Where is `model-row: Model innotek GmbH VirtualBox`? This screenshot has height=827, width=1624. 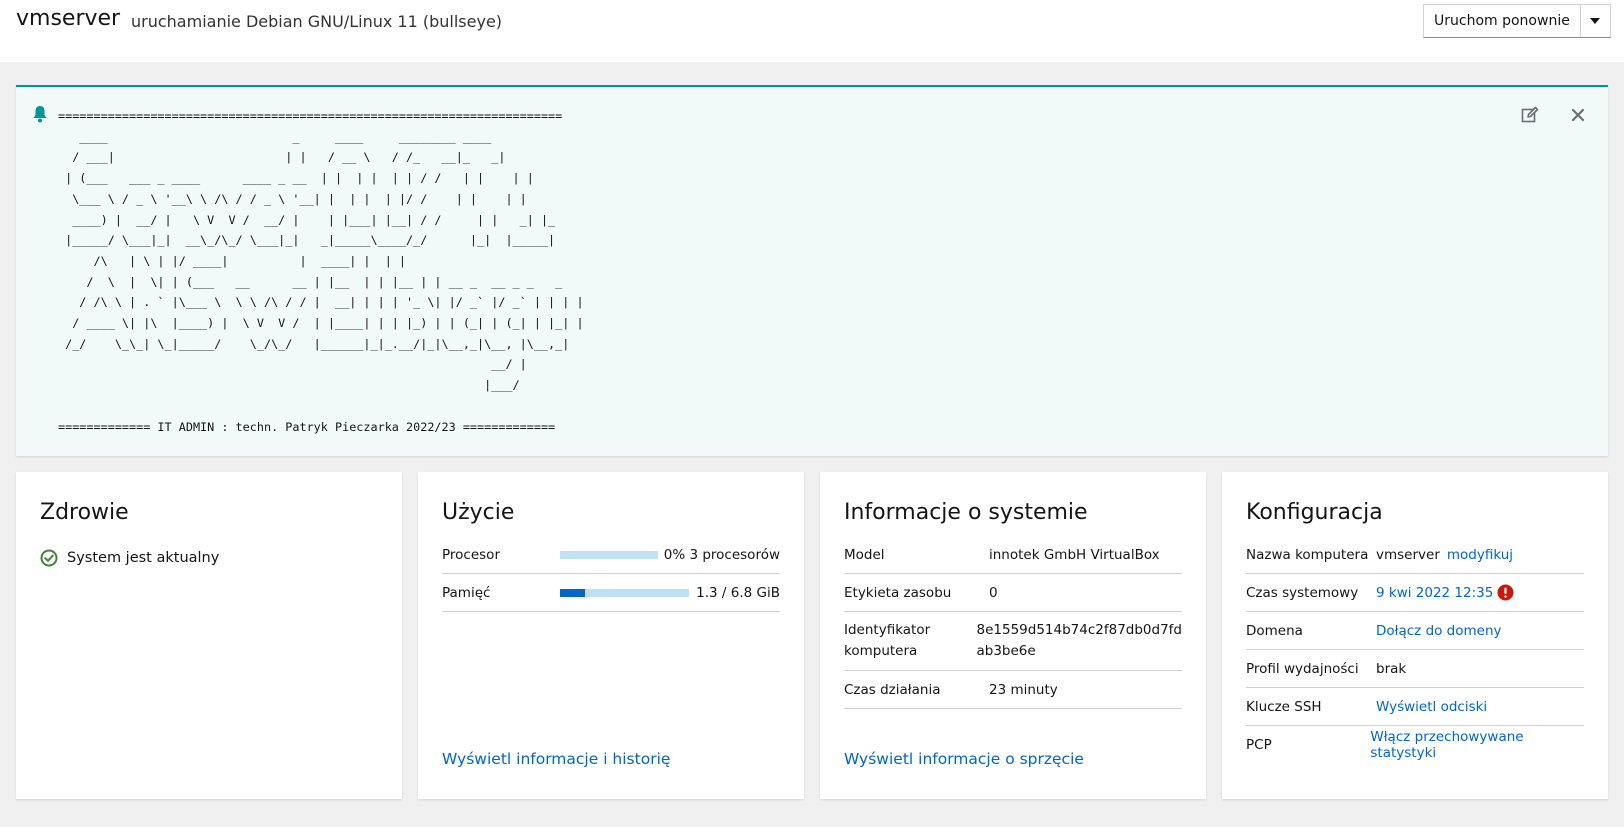
model-row: Model innotek GmbH VirtualBox is located at coordinates (1013, 555).